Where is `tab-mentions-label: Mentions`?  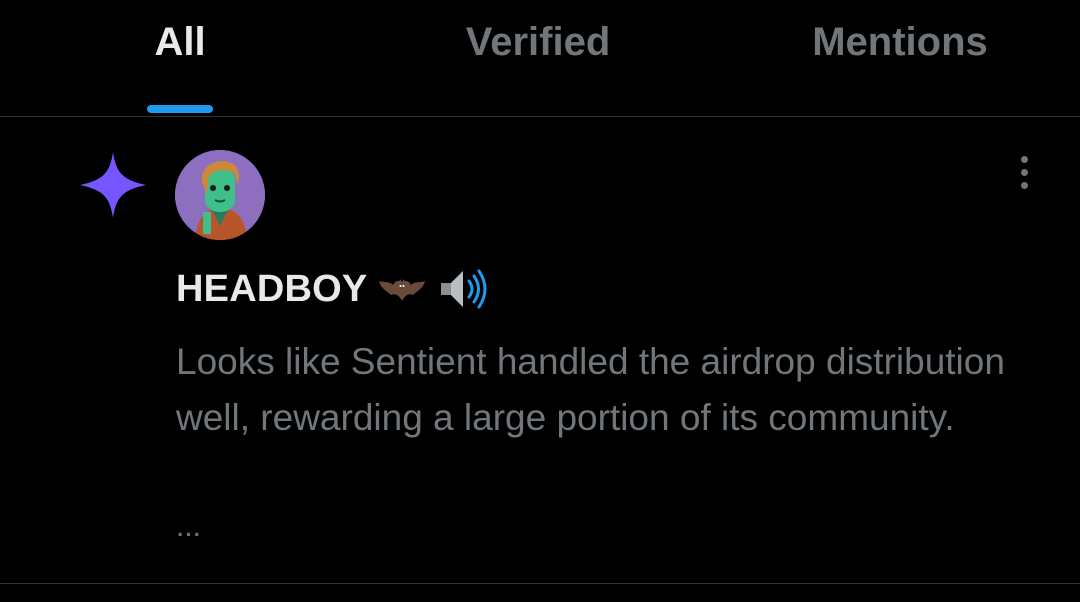
tab-mentions-label: Mentions is located at coordinates (900, 41).